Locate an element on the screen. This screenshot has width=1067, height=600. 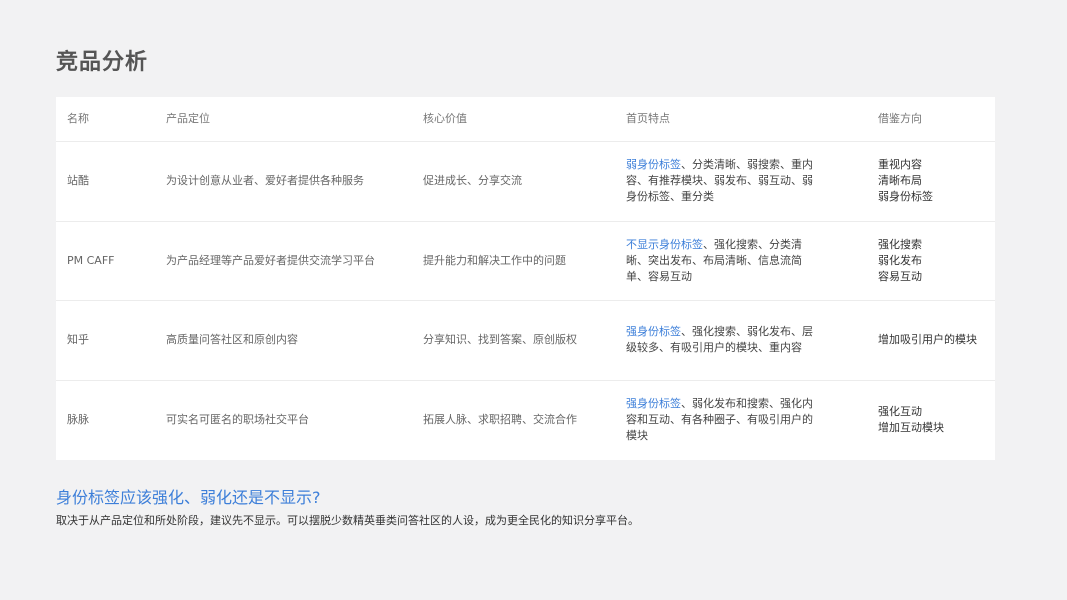
product-position: 可实名可匿名的职场社交平台 is located at coordinates (237, 420).